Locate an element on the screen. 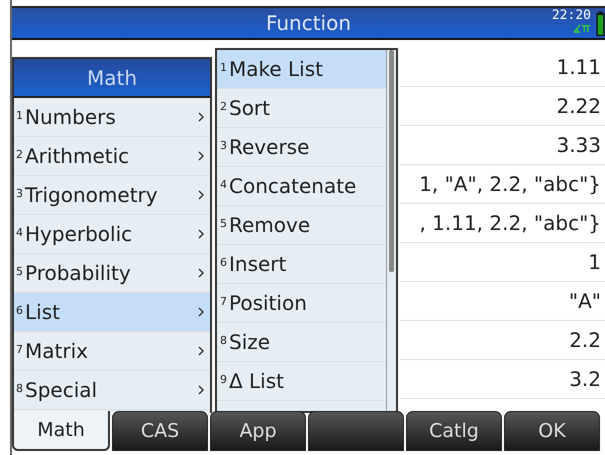 Image resolution: width=605 pixels, height=455 pixels. history-result: "A" is located at coordinates (584, 301).